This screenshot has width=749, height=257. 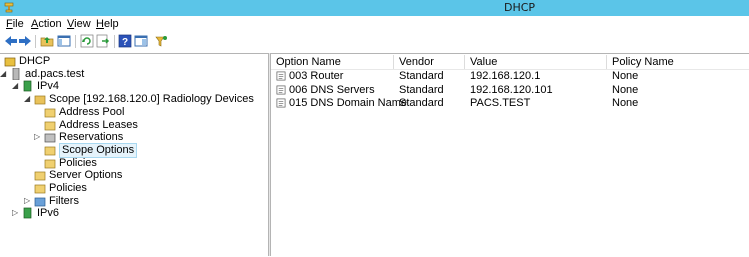 What do you see at coordinates (79, 24) in the screenshot?
I see `menu-view: View` at bounding box center [79, 24].